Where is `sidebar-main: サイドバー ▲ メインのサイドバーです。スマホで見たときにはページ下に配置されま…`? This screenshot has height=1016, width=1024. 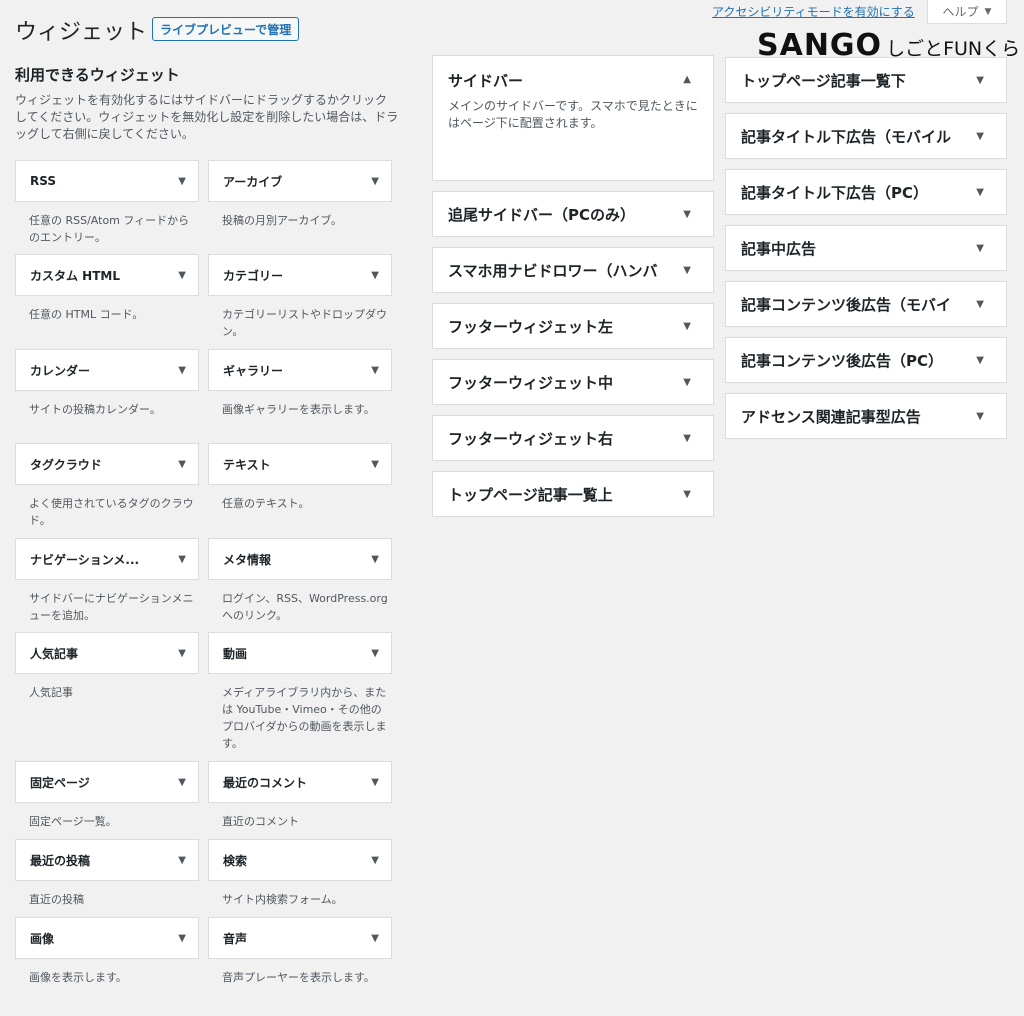 sidebar-main: サイドバー ▲ メインのサイドバーです。スマホで見たときにはページ下に配置されま… is located at coordinates (573, 118).